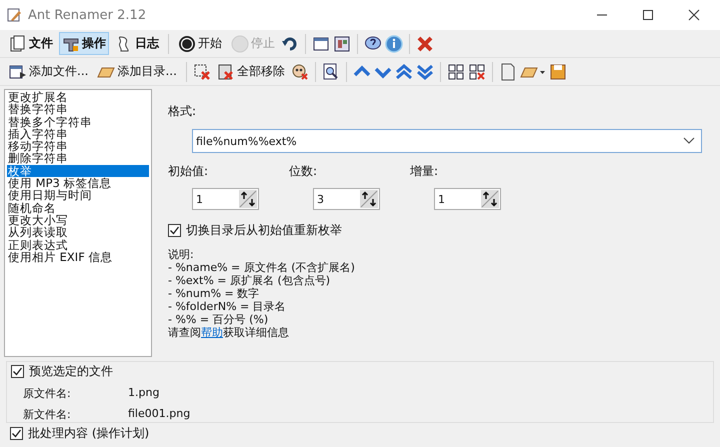 This screenshot has height=447, width=720. I want to click on remove-icon, so click(201, 71).